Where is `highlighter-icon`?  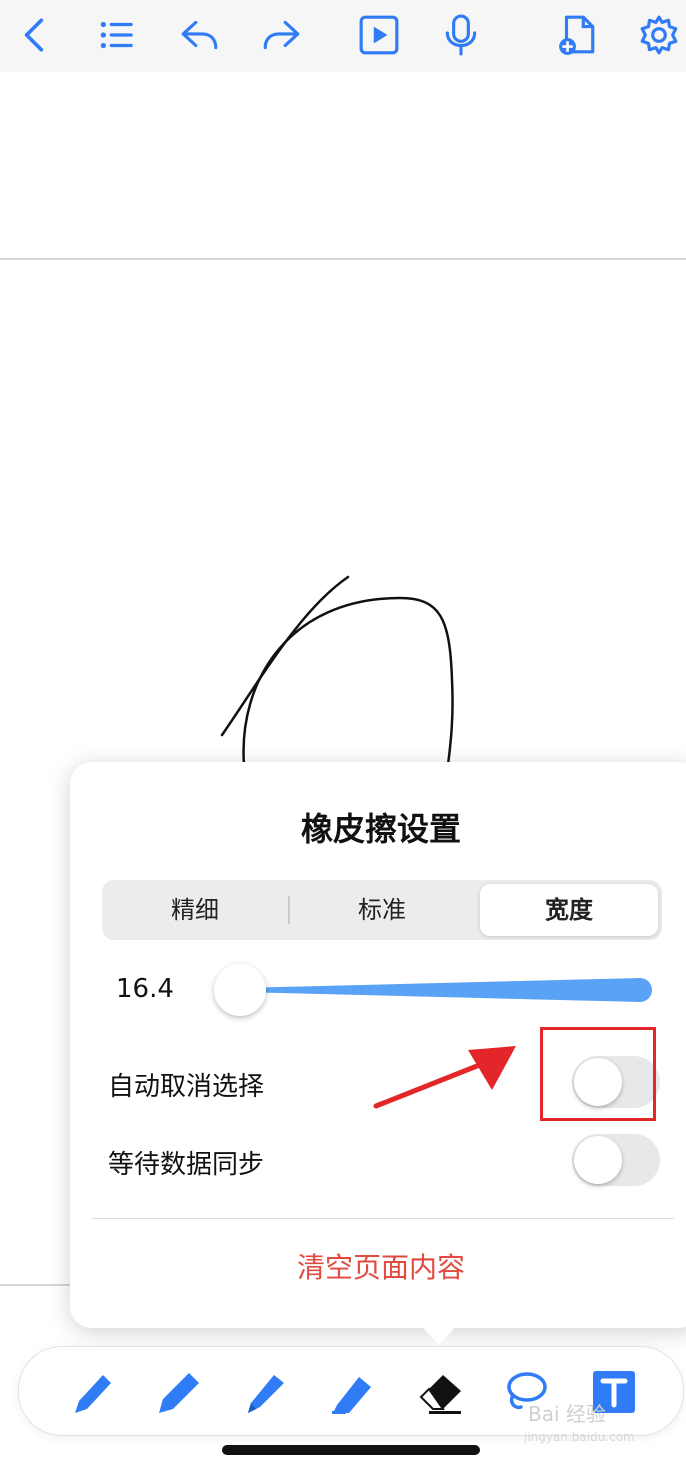
highlighter-icon is located at coordinates (352, 1392).